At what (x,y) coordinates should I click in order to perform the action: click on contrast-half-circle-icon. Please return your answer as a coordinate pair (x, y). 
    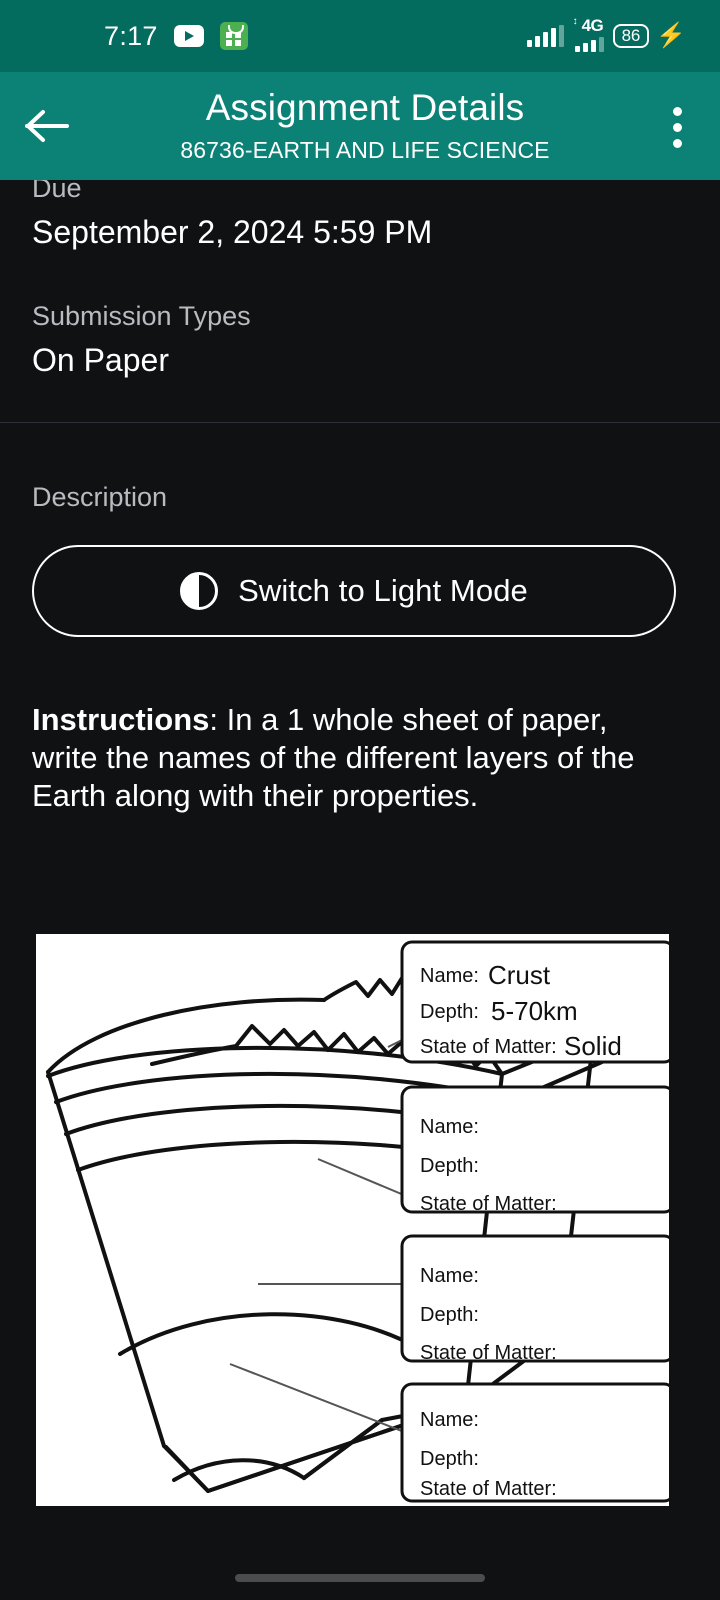
    Looking at the image, I should click on (199, 591).